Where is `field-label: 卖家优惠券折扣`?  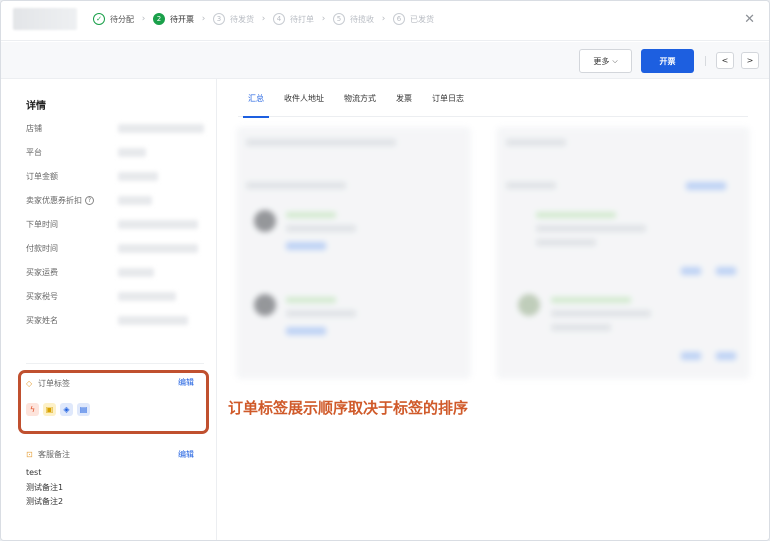 field-label: 卖家优惠券折扣 is located at coordinates (54, 200).